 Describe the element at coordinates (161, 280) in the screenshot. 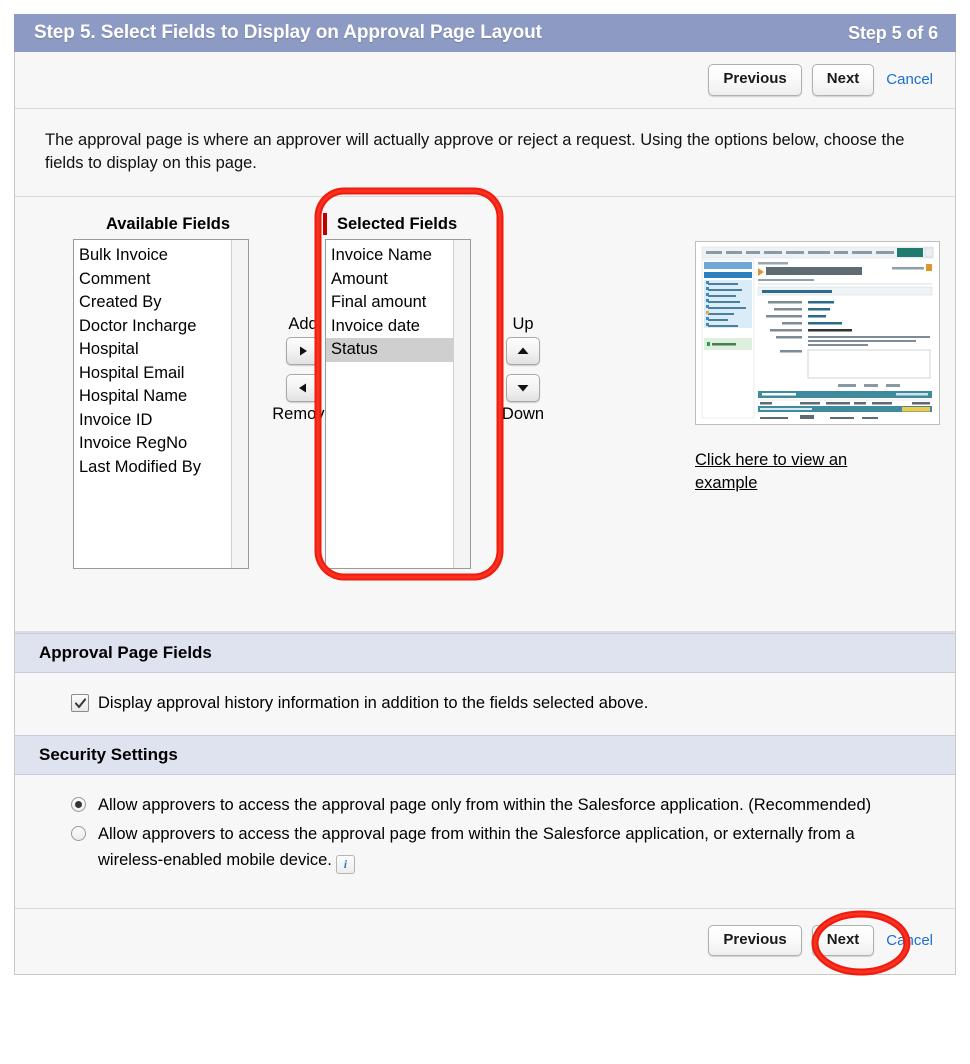

I see `list-item: Comment` at that location.